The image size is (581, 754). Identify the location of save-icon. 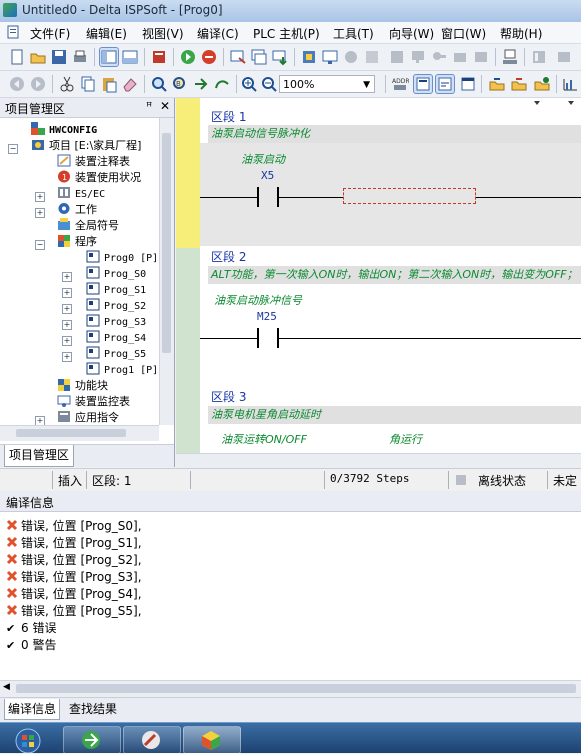
(59, 57).